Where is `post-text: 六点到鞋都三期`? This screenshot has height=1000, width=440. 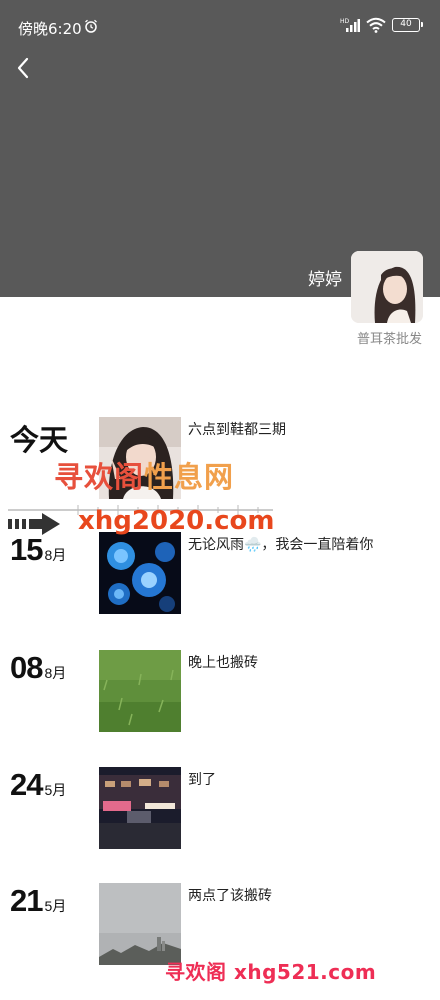
post-text: 六点到鞋都三期 is located at coordinates (237, 430).